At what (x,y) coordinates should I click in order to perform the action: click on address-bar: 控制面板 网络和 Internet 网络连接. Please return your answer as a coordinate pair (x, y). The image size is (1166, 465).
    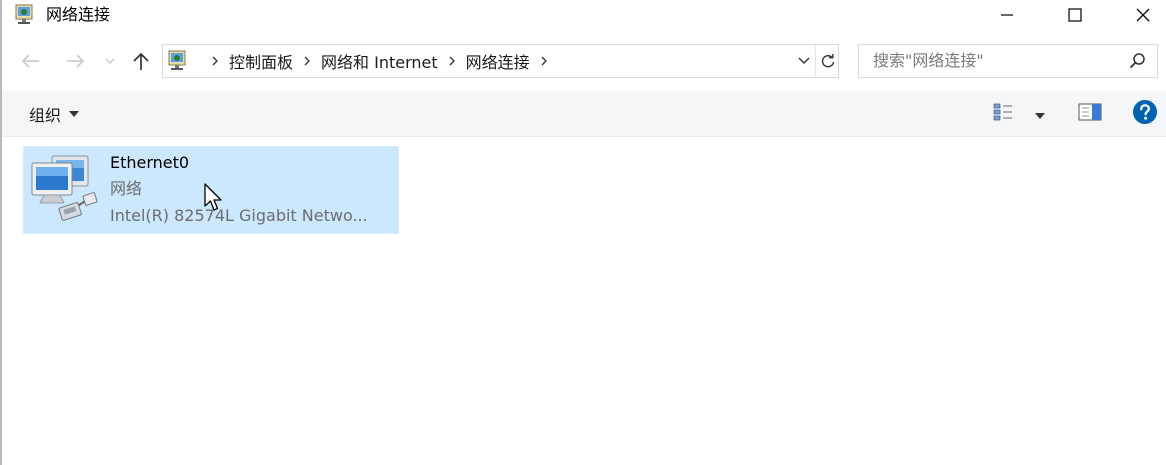
    Looking at the image, I should click on (500, 61).